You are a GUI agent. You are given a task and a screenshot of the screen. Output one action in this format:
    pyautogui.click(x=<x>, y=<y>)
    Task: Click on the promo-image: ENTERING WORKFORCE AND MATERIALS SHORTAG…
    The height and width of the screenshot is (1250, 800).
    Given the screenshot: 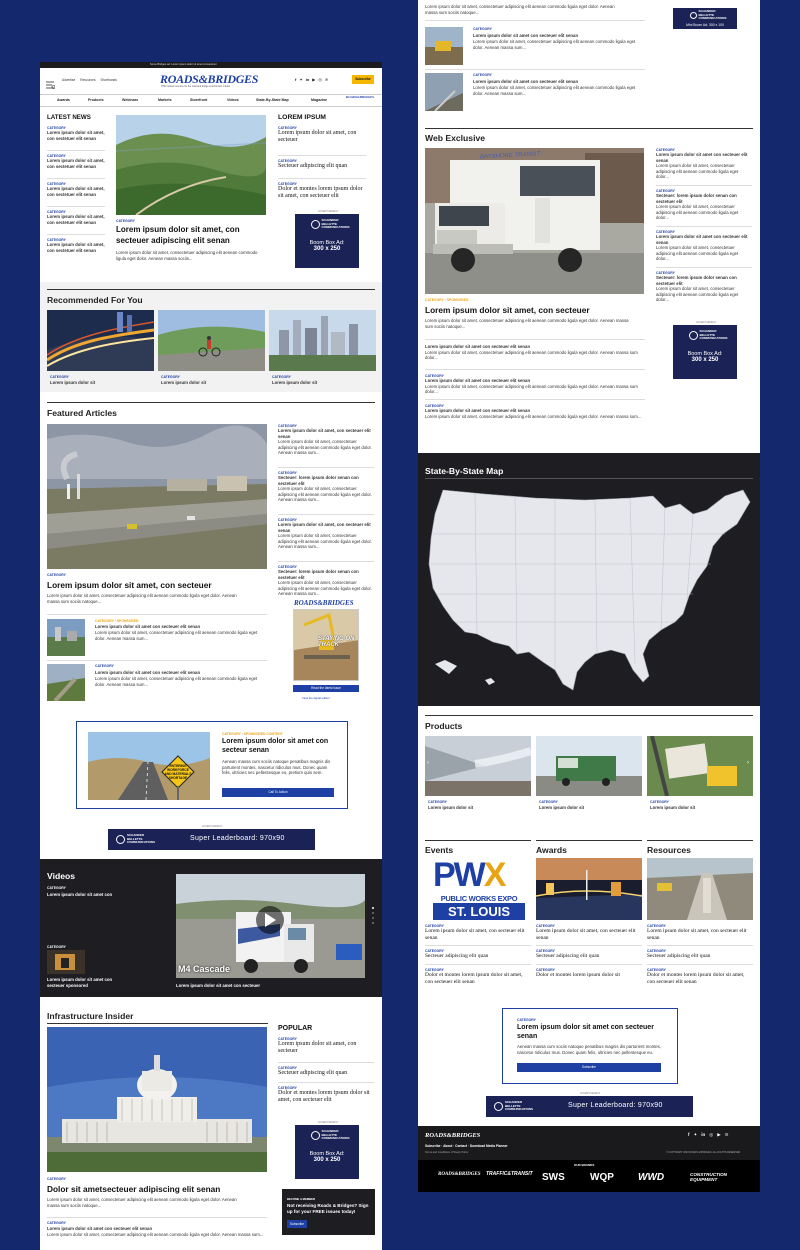 What is the action you would take?
    pyautogui.click(x=149, y=766)
    